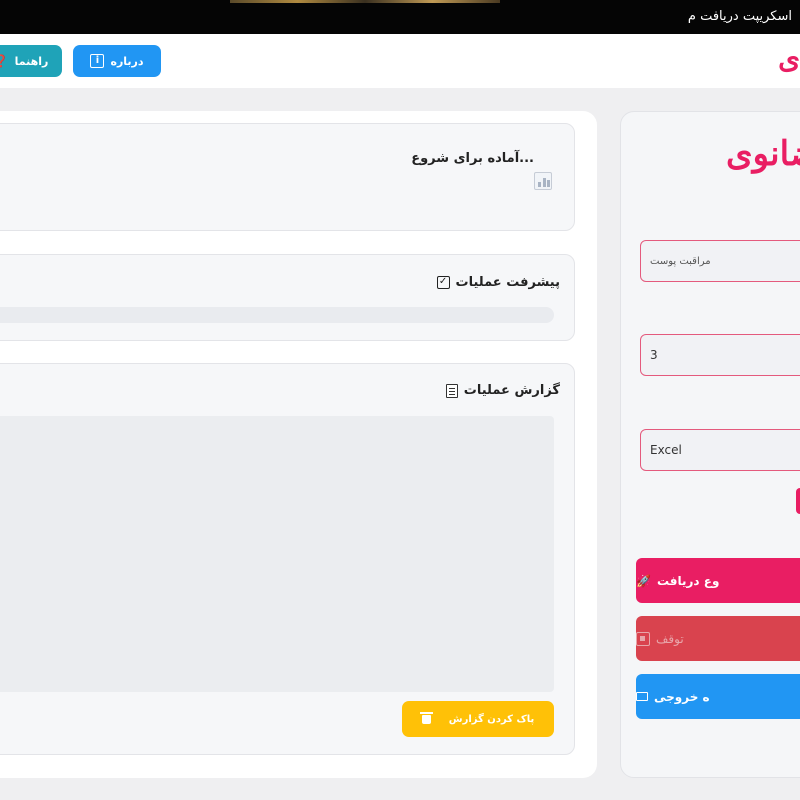 Image resolution: width=800 pixels, height=800 pixels. Describe the element at coordinates (472, 158) in the screenshot. I see `status-text: ...آماده برای شروع` at that location.